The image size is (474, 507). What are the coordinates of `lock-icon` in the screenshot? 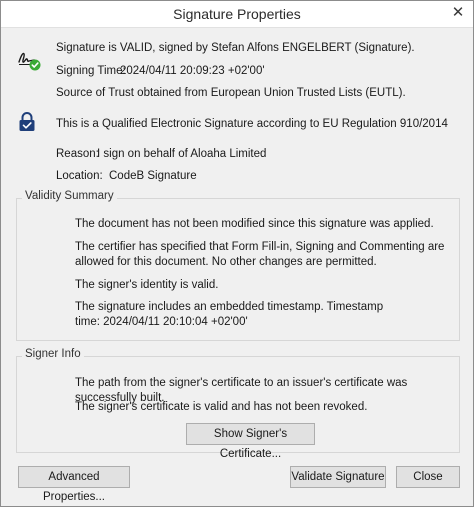 It's located at (27, 121).